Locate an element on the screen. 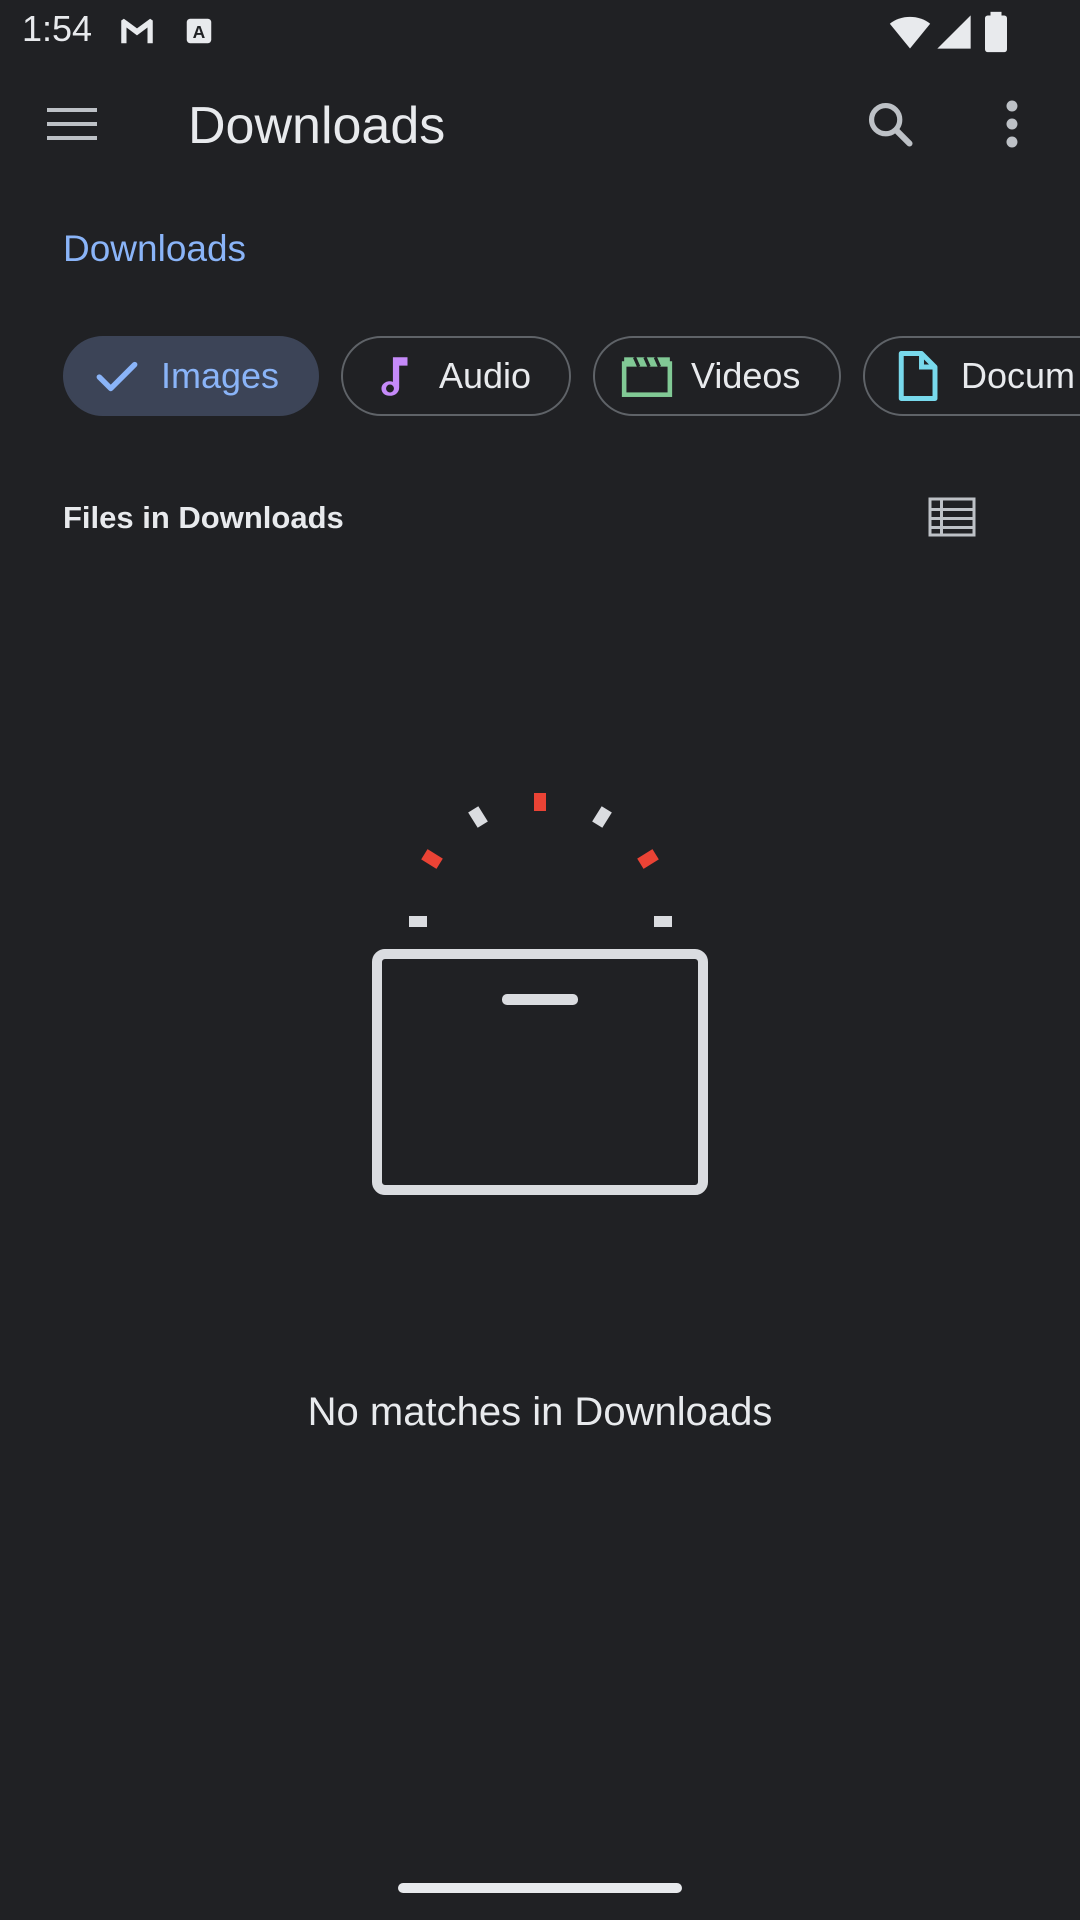 The width and height of the screenshot is (1080, 1920). svg-text: A is located at coordinates (199, 32).